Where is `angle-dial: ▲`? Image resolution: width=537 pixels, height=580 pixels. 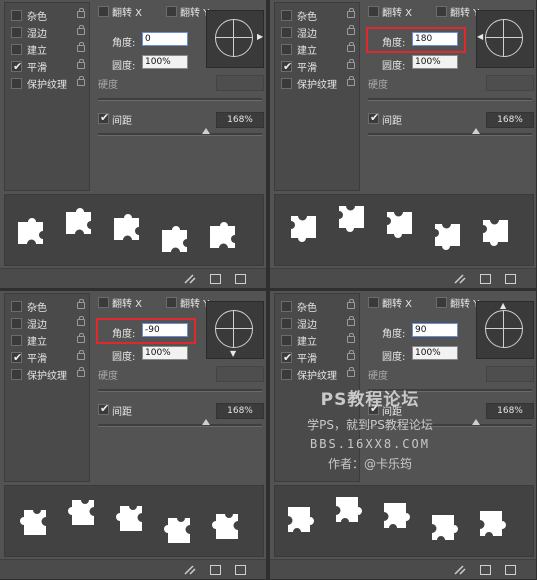 angle-dial: ▲ is located at coordinates (505, 330).